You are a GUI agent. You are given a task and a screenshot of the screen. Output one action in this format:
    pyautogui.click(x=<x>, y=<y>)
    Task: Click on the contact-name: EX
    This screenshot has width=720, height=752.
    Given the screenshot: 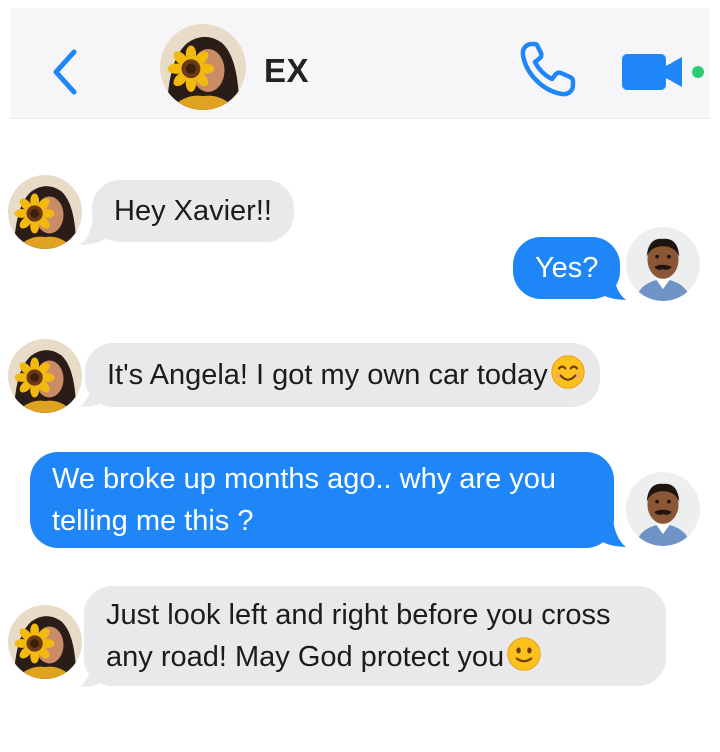 What is the action you would take?
    pyautogui.click(x=286, y=71)
    